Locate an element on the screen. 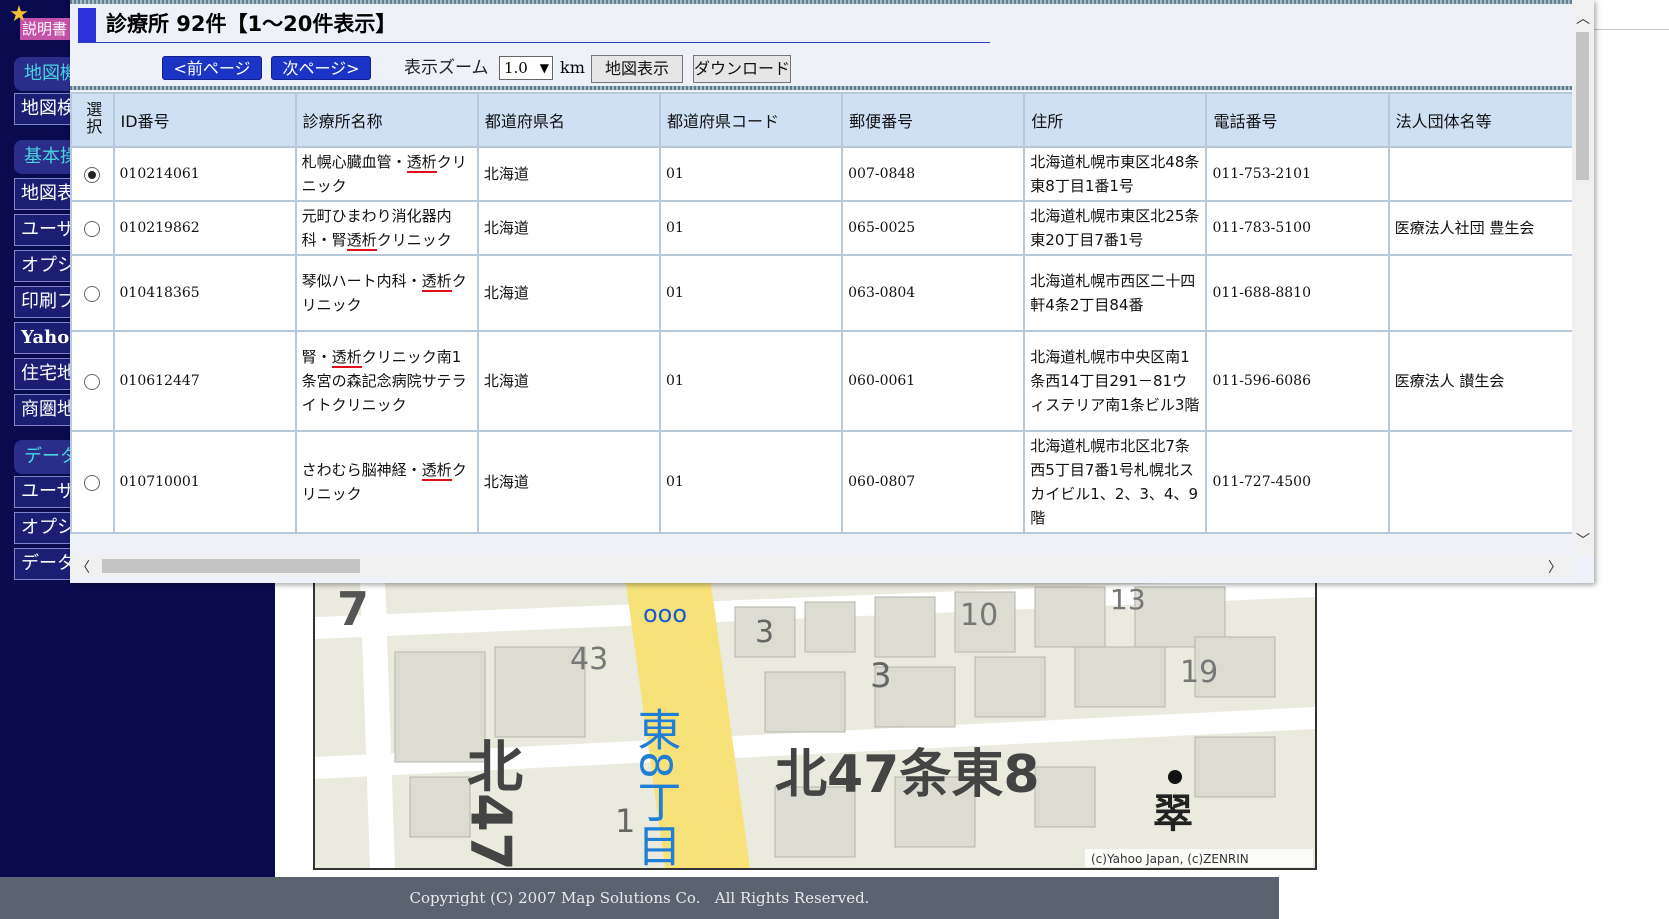 This screenshot has height=919, width=1669. cell-address: 北海道札幌市西区二十四軒4条2丁目84番 is located at coordinates (1115, 293).